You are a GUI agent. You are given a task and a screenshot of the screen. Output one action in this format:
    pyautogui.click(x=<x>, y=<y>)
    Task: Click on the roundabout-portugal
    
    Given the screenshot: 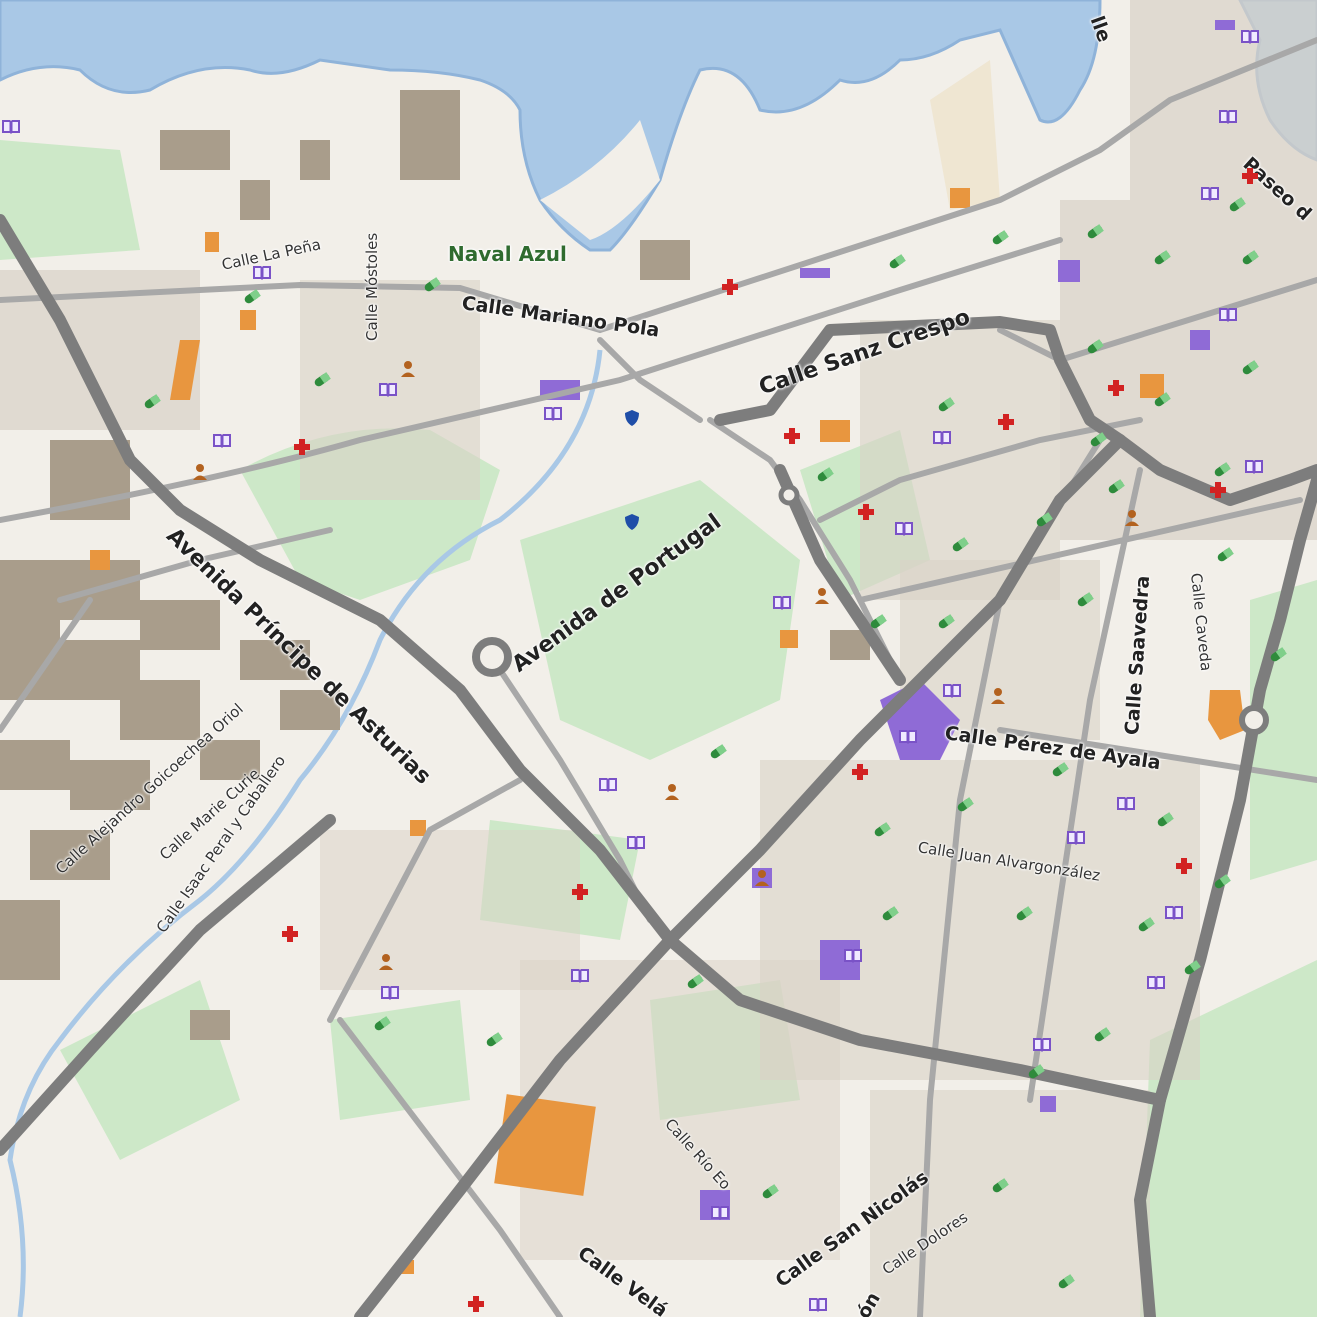 What is the action you would take?
    pyautogui.click(x=492, y=657)
    